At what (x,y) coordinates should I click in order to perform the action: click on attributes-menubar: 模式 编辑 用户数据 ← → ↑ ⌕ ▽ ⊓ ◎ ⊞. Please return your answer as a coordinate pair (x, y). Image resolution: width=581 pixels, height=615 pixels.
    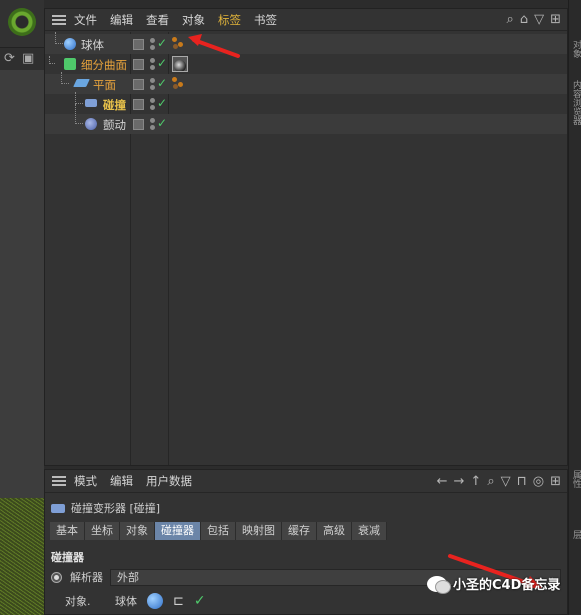
    Looking at the image, I should click on (306, 481).